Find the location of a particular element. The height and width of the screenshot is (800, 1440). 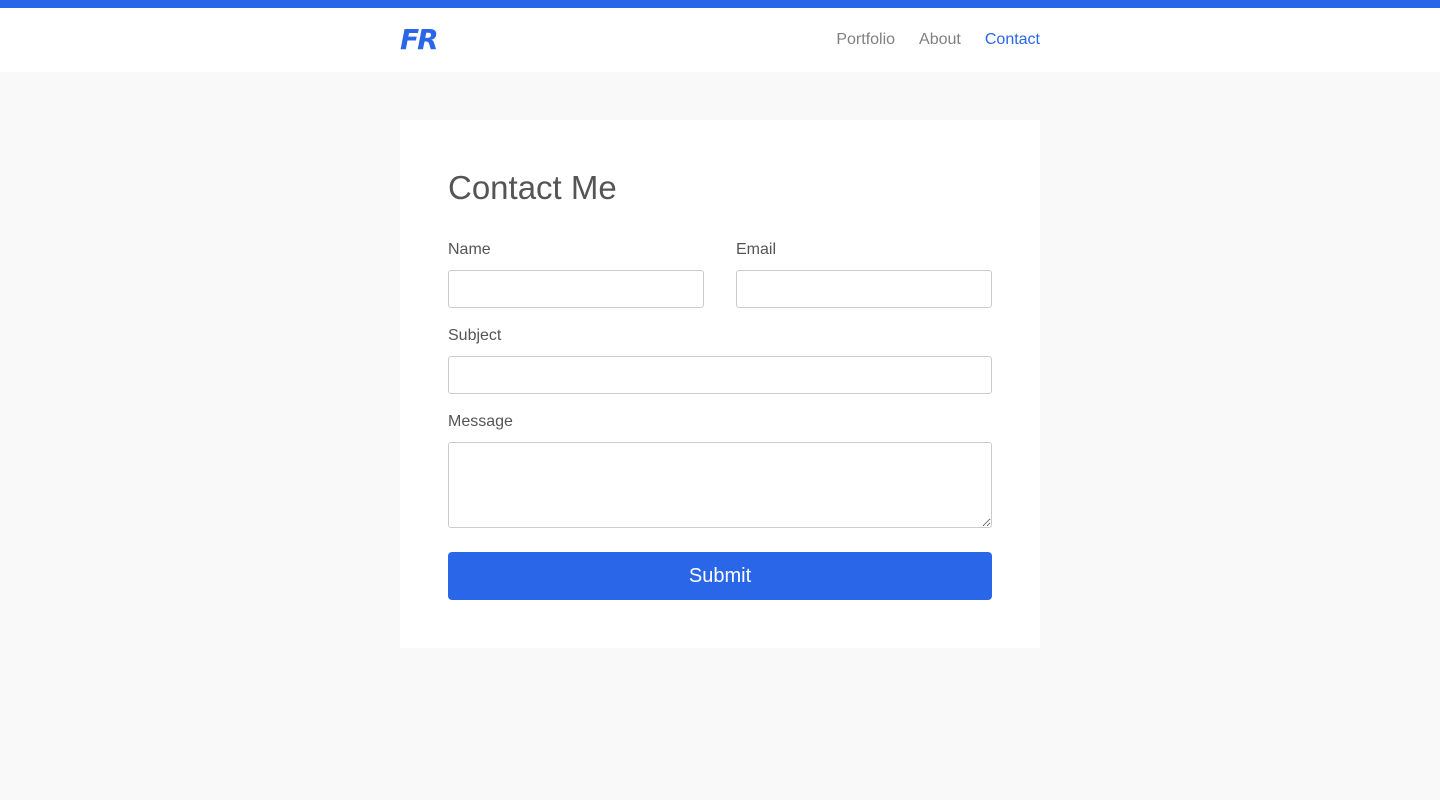

nav-item-about: About is located at coordinates (940, 40).